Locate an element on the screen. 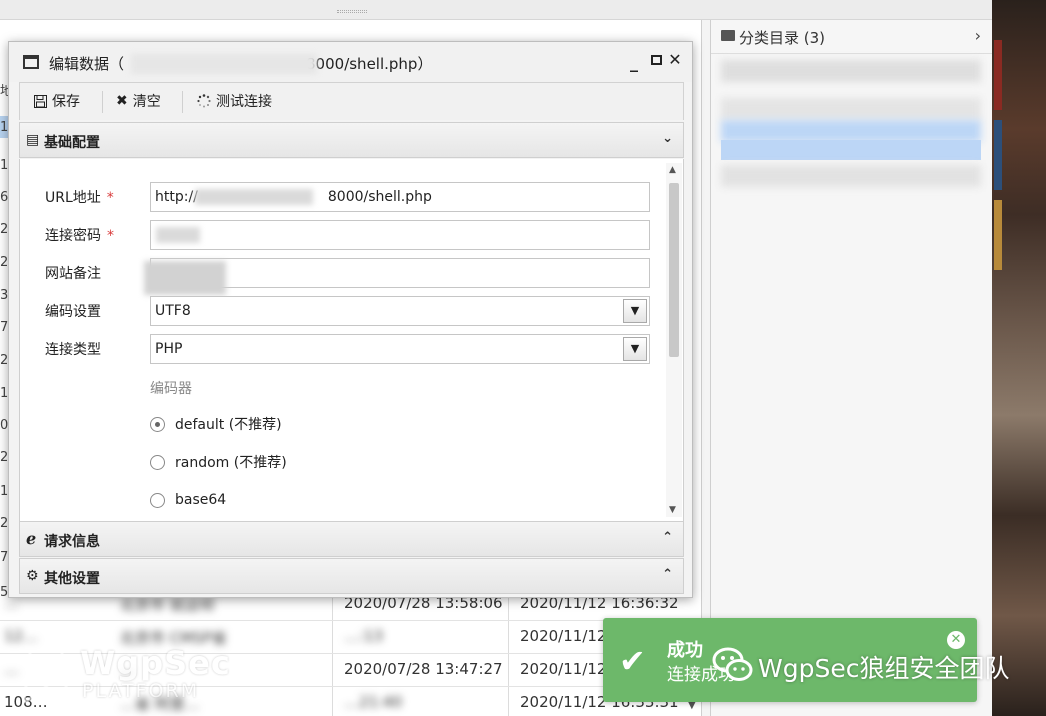 The height and width of the screenshot is (716, 1046). other-settings-title: 其他设置 is located at coordinates (72, 579).